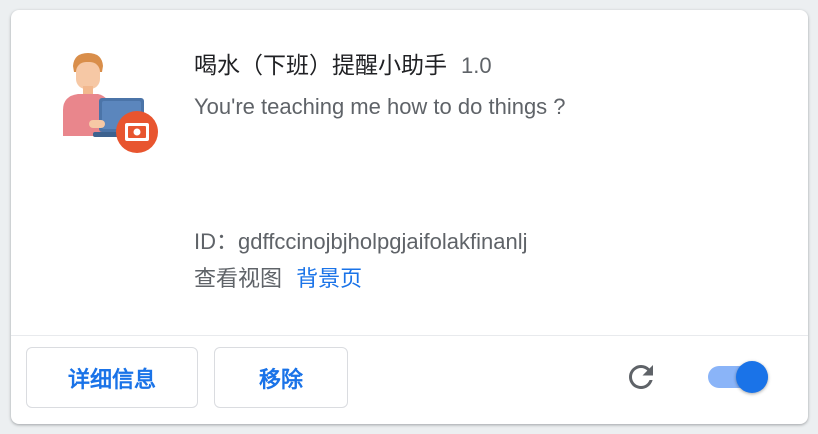 The width and height of the screenshot is (818, 434). What do you see at coordinates (380, 106) in the screenshot?
I see `extension-description: You're teaching me how to do things ?` at bounding box center [380, 106].